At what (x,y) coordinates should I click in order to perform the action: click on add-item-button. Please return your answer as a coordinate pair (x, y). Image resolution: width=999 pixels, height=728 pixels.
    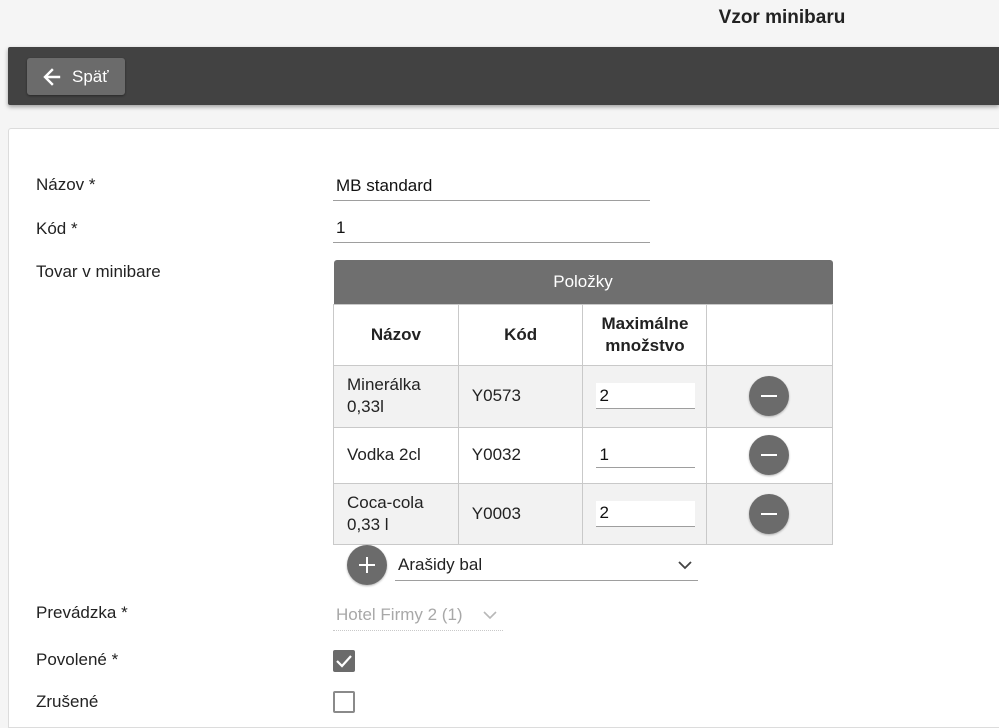
    Looking at the image, I should click on (367, 565).